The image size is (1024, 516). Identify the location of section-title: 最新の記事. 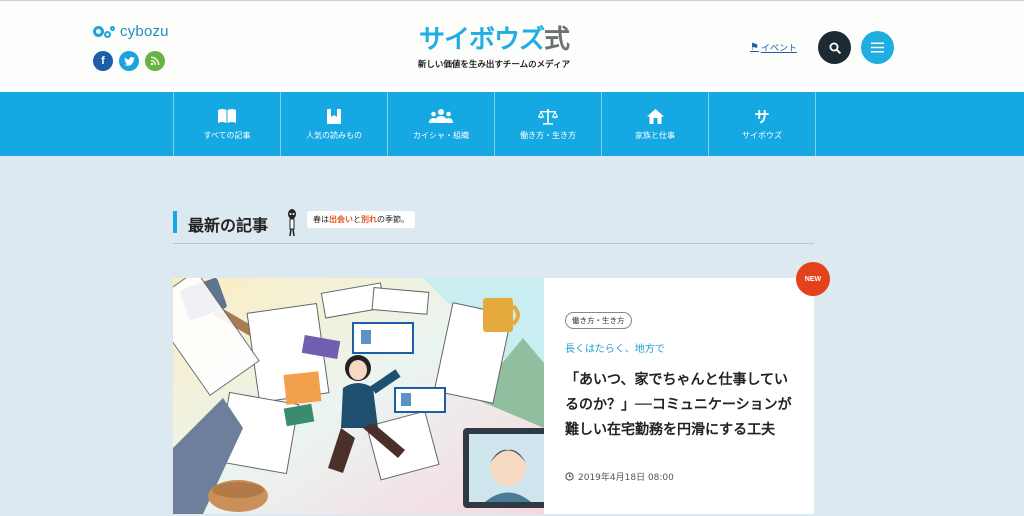
(228, 225).